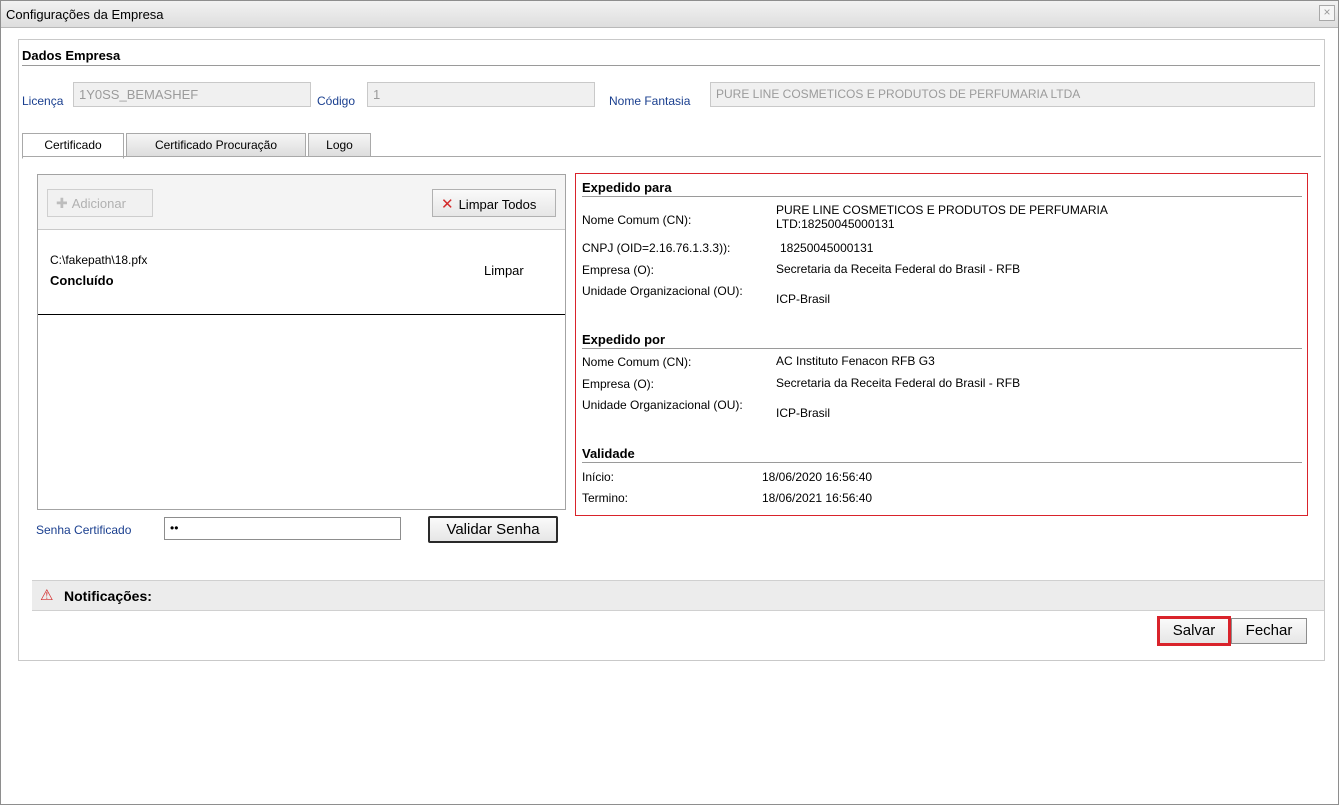 The width and height of the screenshot is (1339, 805). I want to click on dialog-title: Configurações da Empresa, so click(85, 14).